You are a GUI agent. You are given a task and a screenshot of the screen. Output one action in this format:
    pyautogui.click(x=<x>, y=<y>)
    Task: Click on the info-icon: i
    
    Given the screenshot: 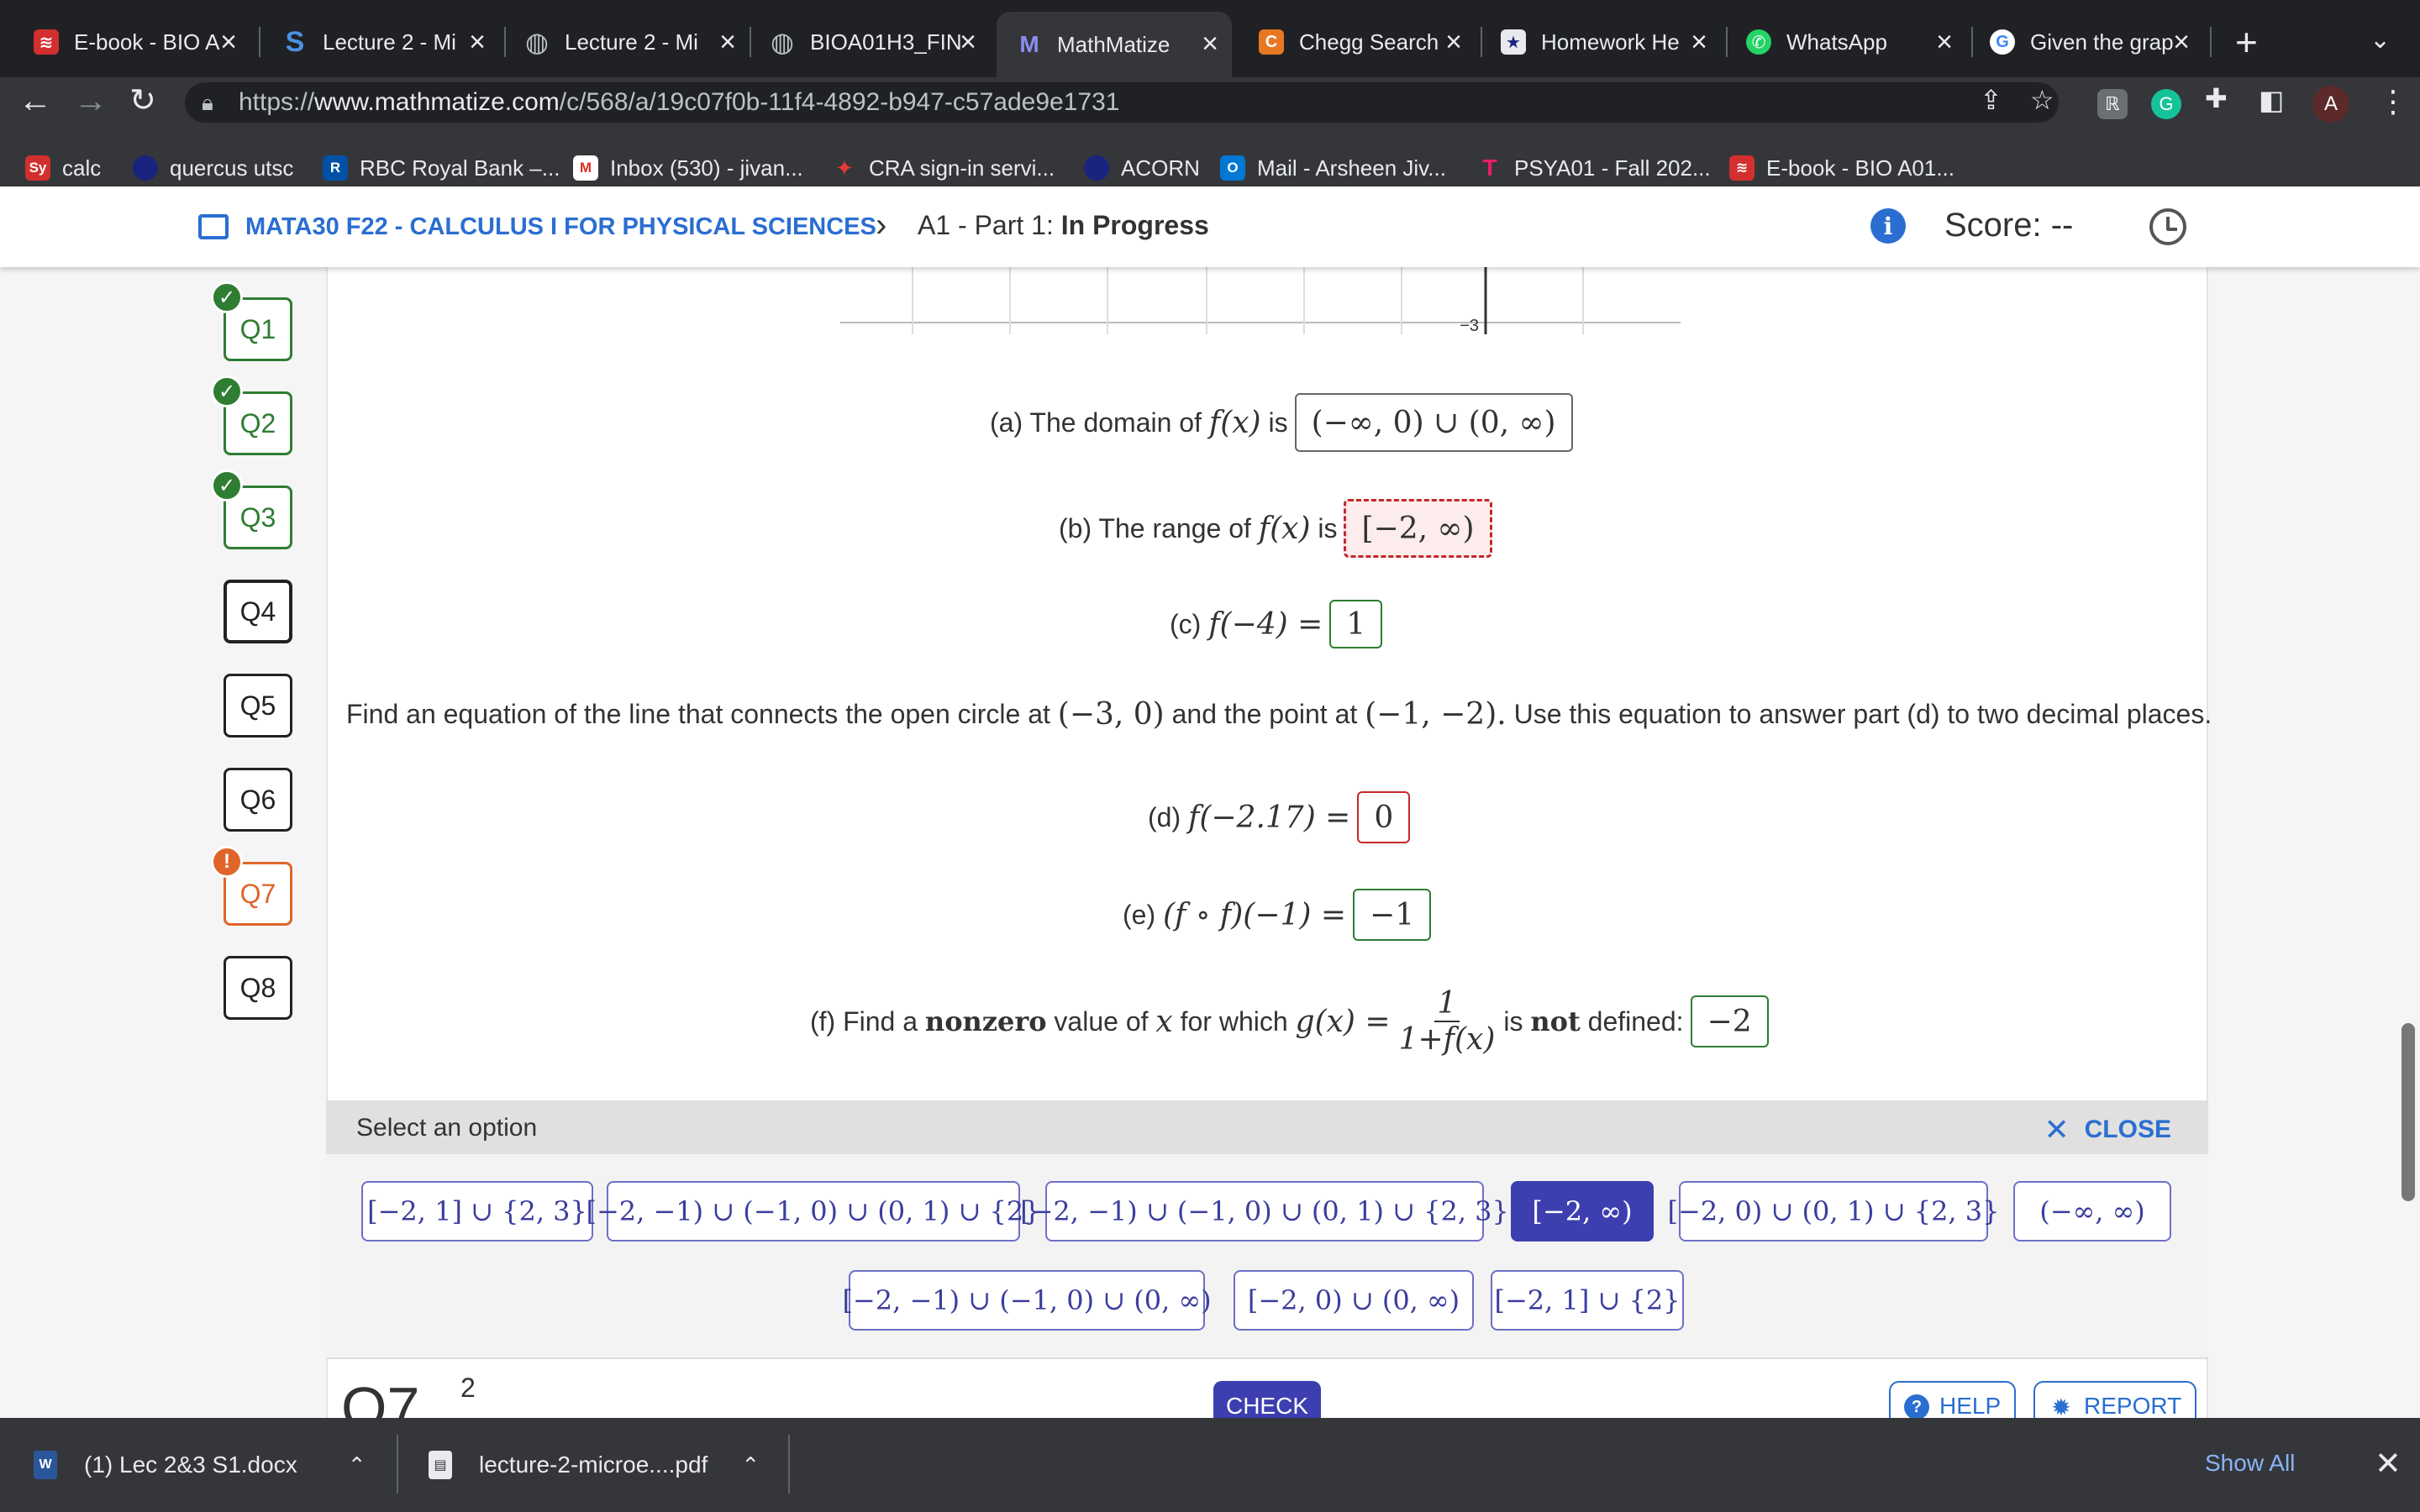 What is the action you would take?
    pyautogui.click(x=1888, y=226)
    